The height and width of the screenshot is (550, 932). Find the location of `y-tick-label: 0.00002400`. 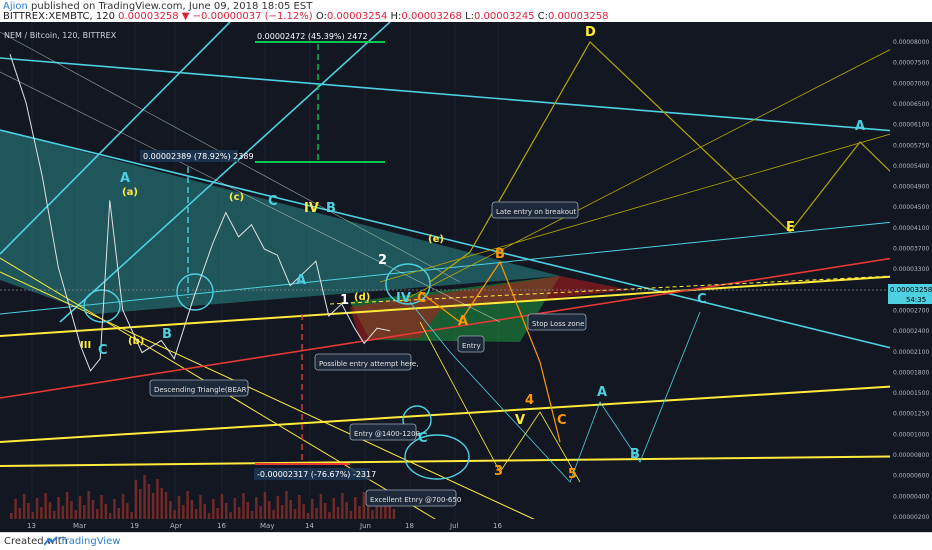

y-tick-label: 0.00002400 is located at coordinates (911, 331).